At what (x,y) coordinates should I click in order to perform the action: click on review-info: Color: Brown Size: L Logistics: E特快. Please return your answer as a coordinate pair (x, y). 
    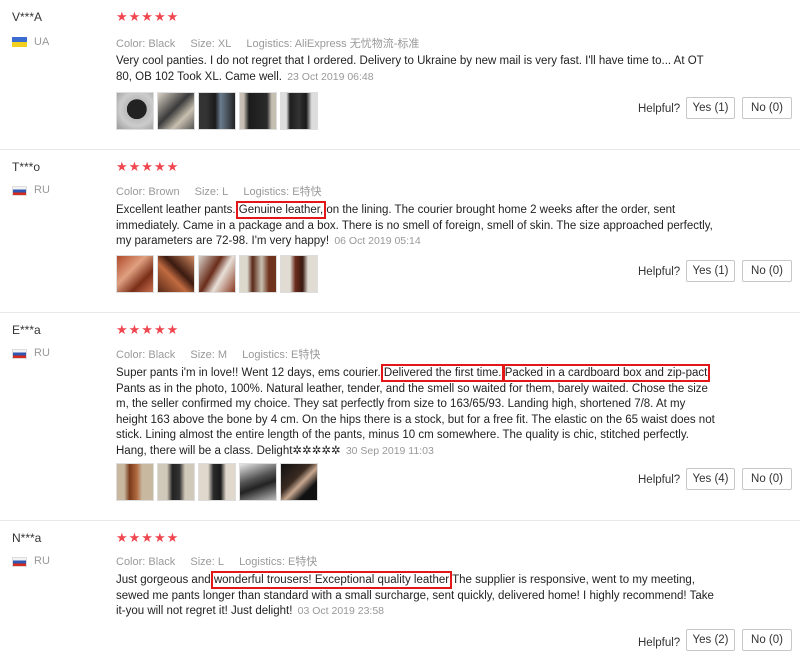
    Looking at the image, I should click on (225, 191).